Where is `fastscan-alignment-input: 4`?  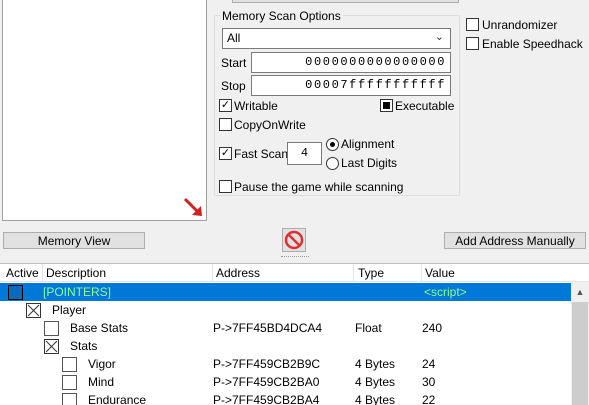
fastscan-alignment-input: 4 is located at coordinates (304, 153).